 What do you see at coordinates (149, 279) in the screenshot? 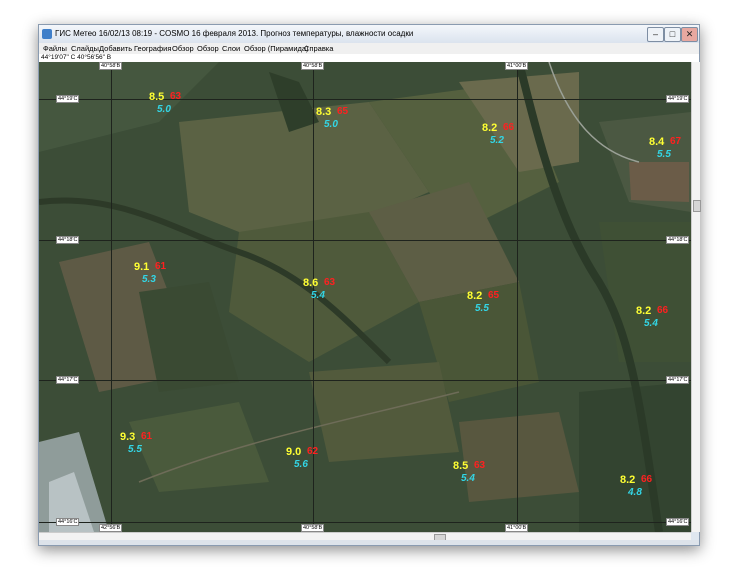
I see `precipitation-value: 5.3` at bounding box center [149, 279].